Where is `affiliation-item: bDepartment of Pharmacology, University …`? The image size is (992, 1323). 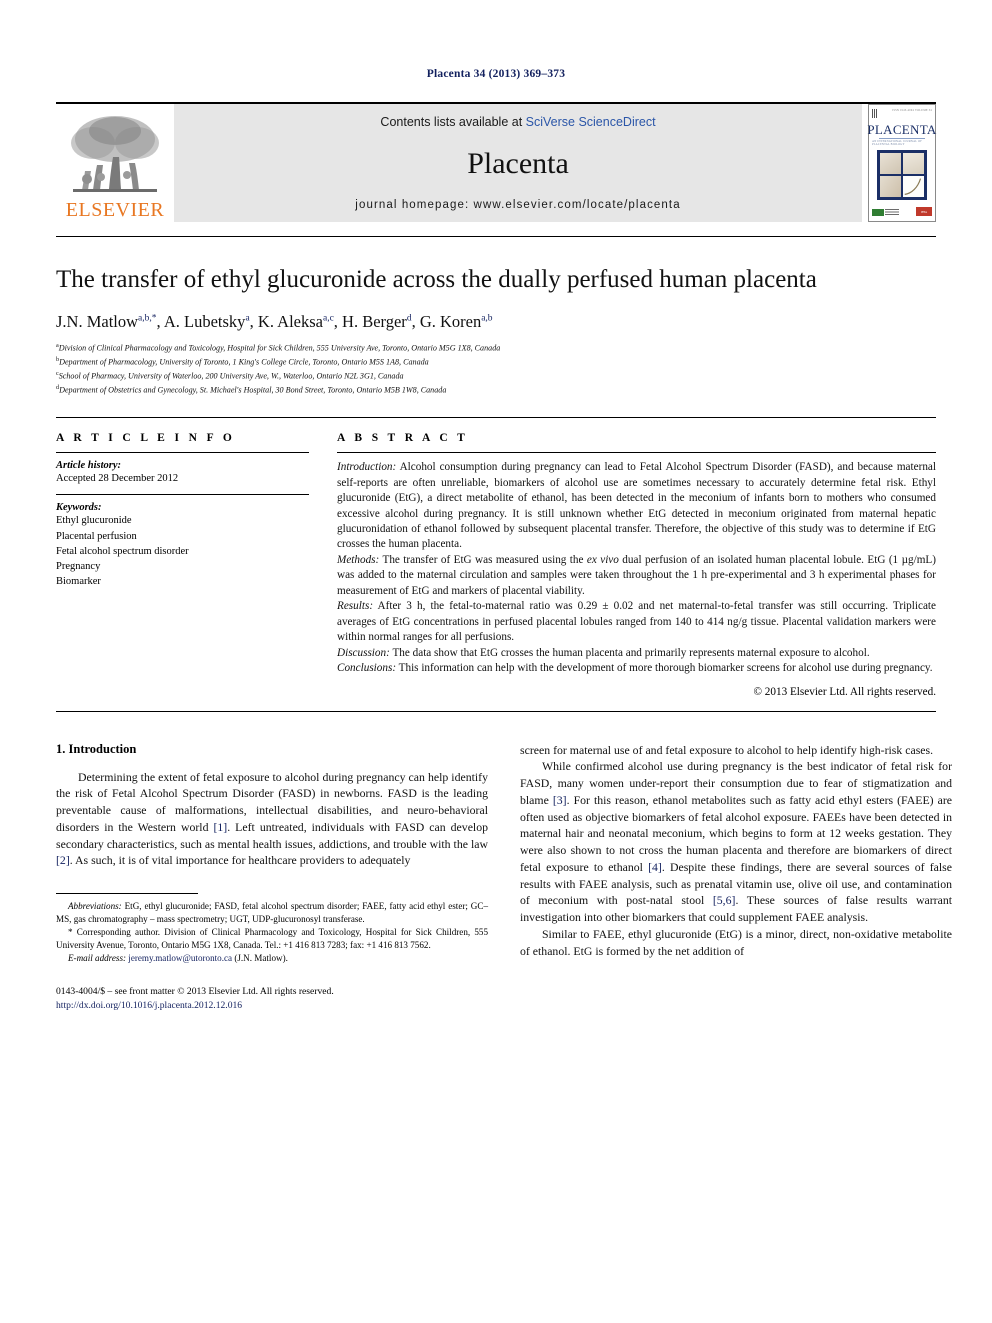
affiliation-item: bDepartment of Pharmacology, University … is located at coordinates (496, 362).